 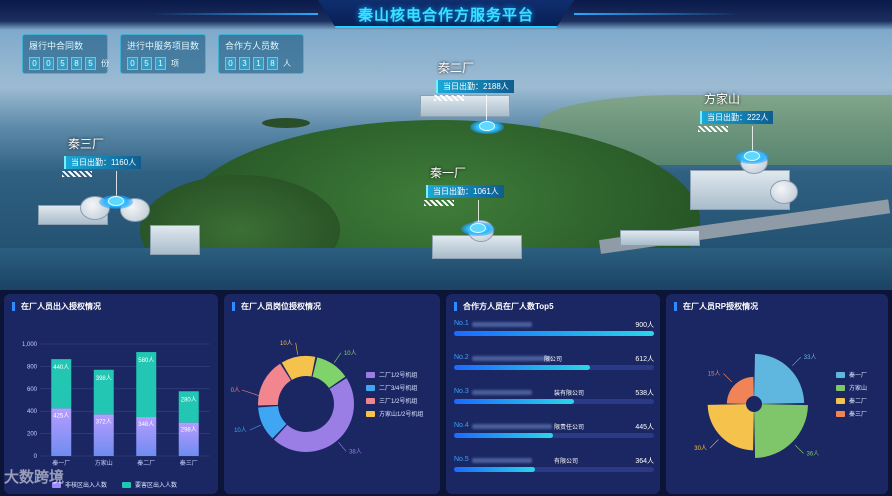 What do you see at coordinates (235, 390) in the screenshot?
I see `slice-label: 0人` at bounding box center [235, 390].